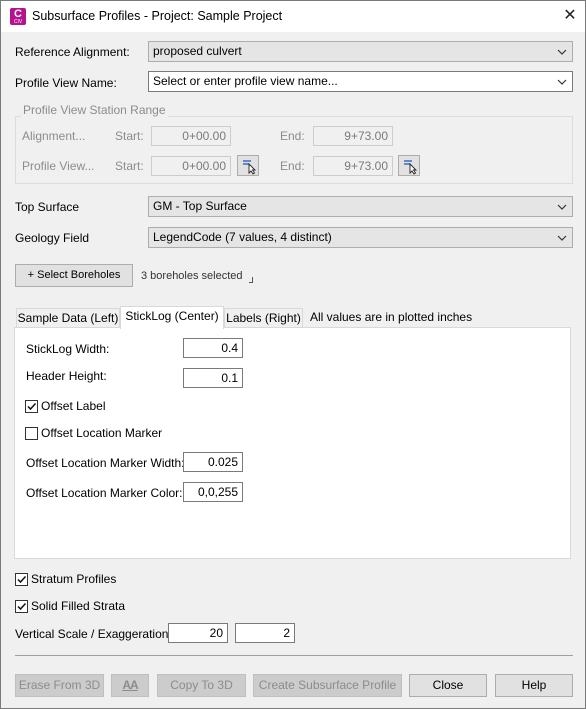 This screenshot has height=709, width=586. What do you see at coordinates (360, 237) in the screenshot?
I see `geology-field-dropdown: LegendCode (7 values, 4 distinct)` at bounding box center [360, 237].